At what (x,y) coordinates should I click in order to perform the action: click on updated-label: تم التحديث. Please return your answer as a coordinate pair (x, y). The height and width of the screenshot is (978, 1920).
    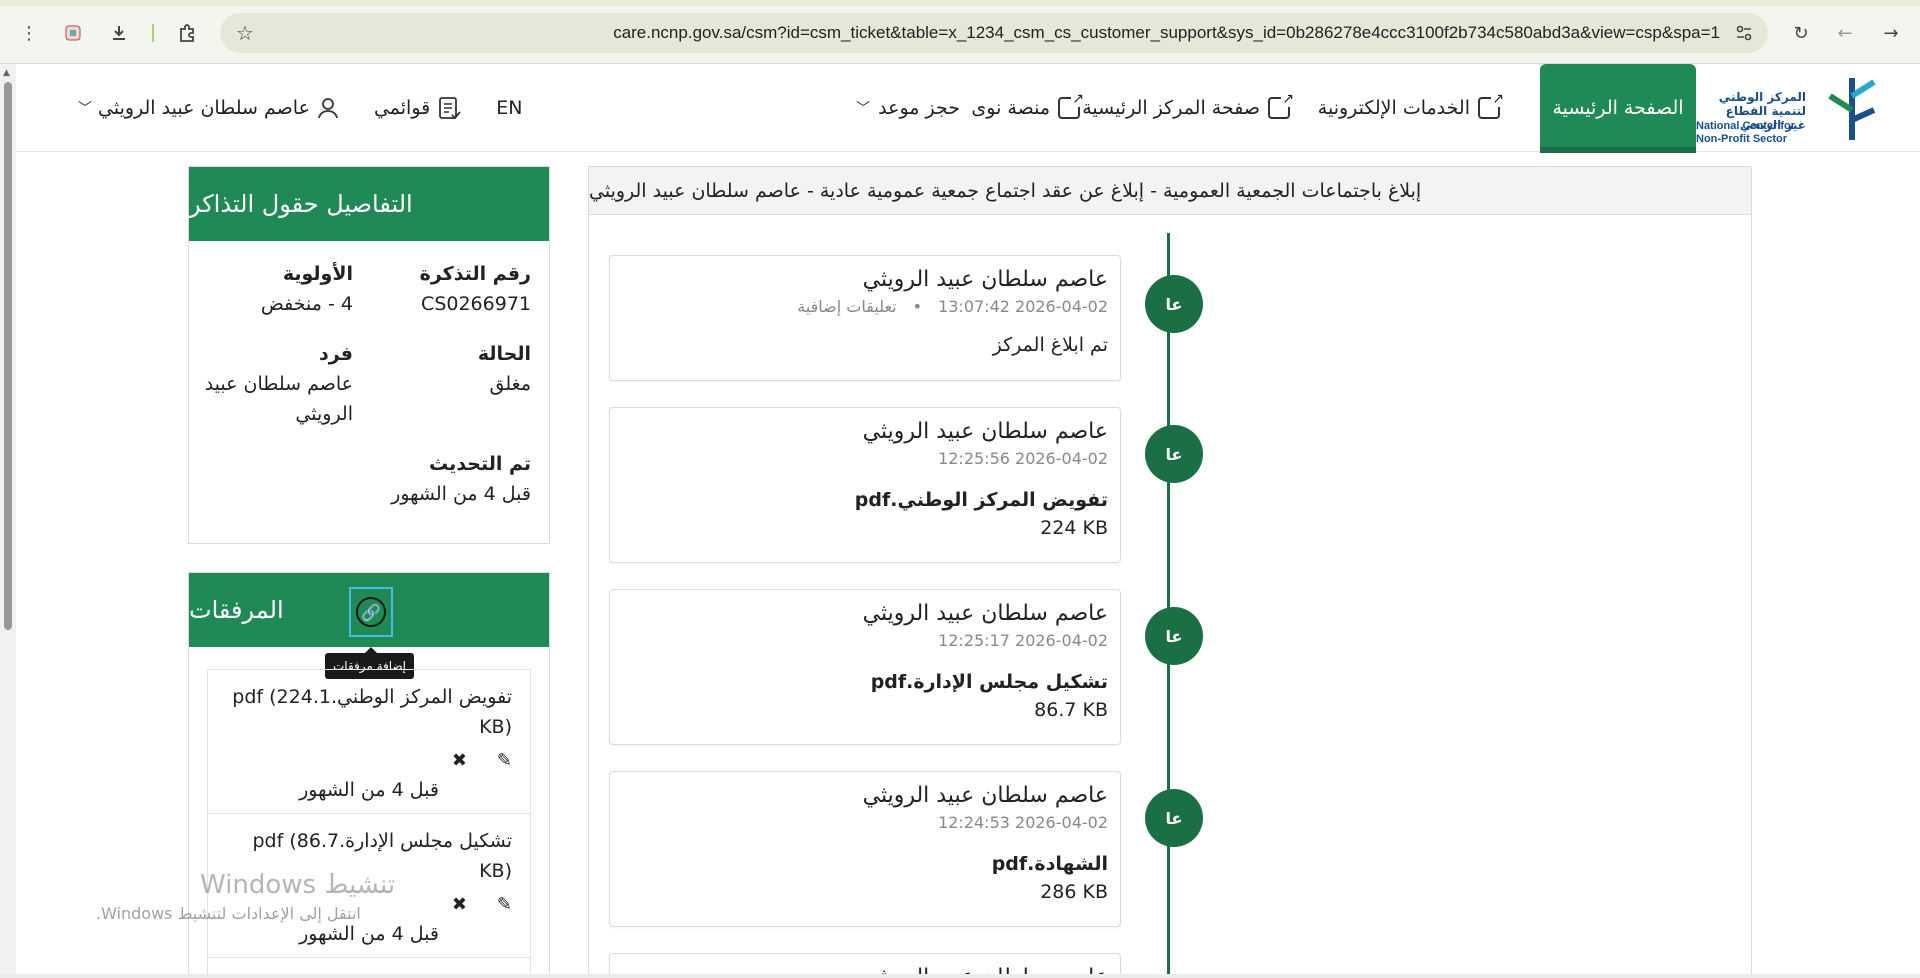
    Looking at the image, I should click on (480, 464).